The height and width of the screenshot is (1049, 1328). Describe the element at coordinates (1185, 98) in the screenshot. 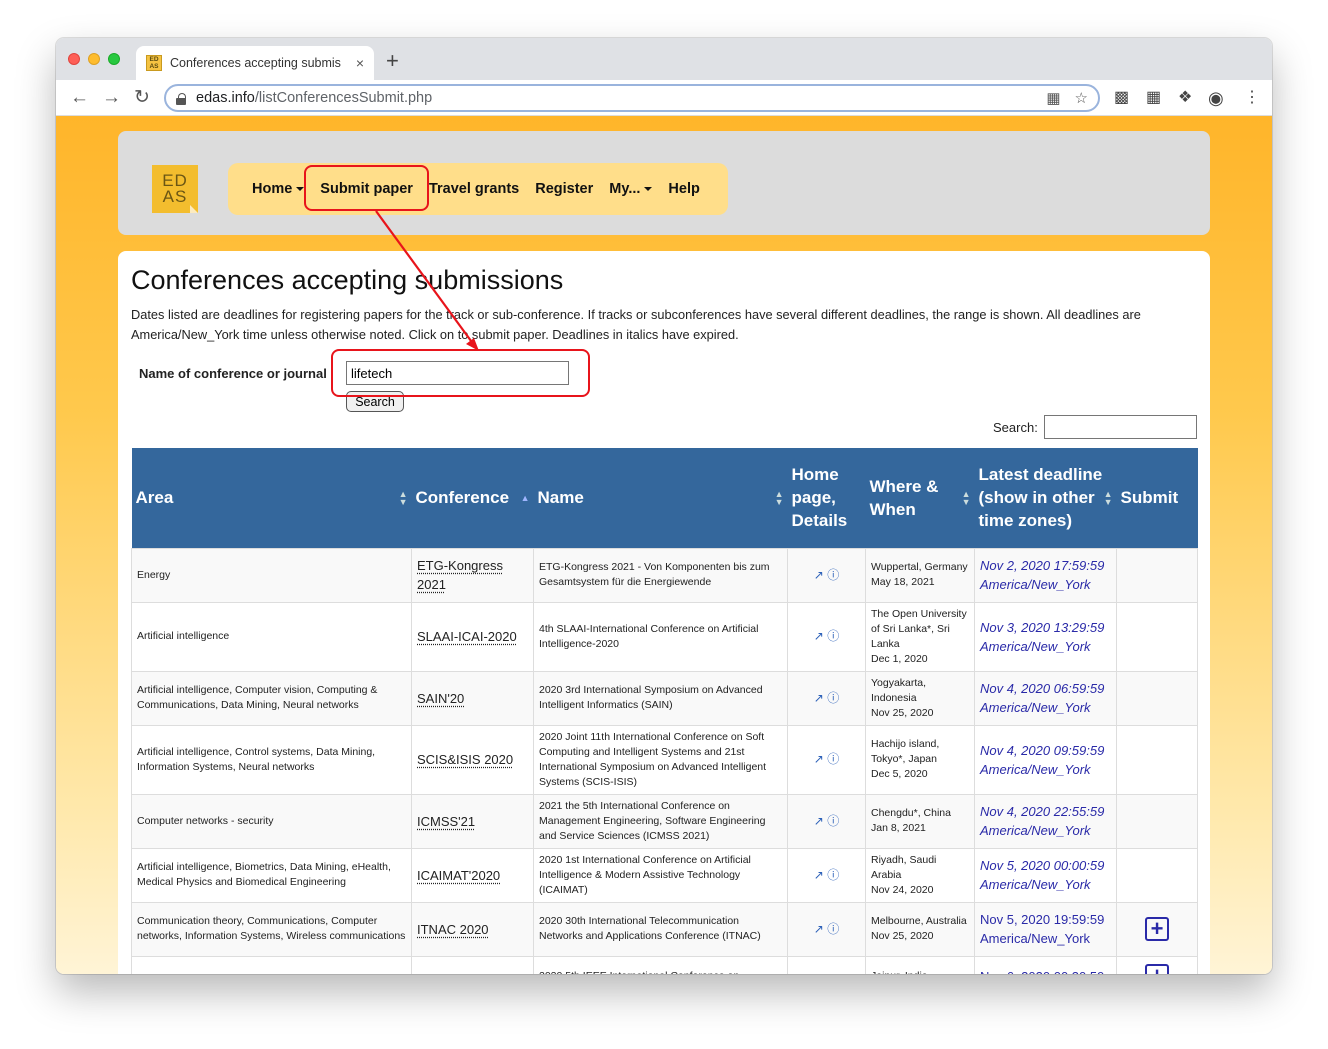

I see `puzzle-icon: ❖` at that location.